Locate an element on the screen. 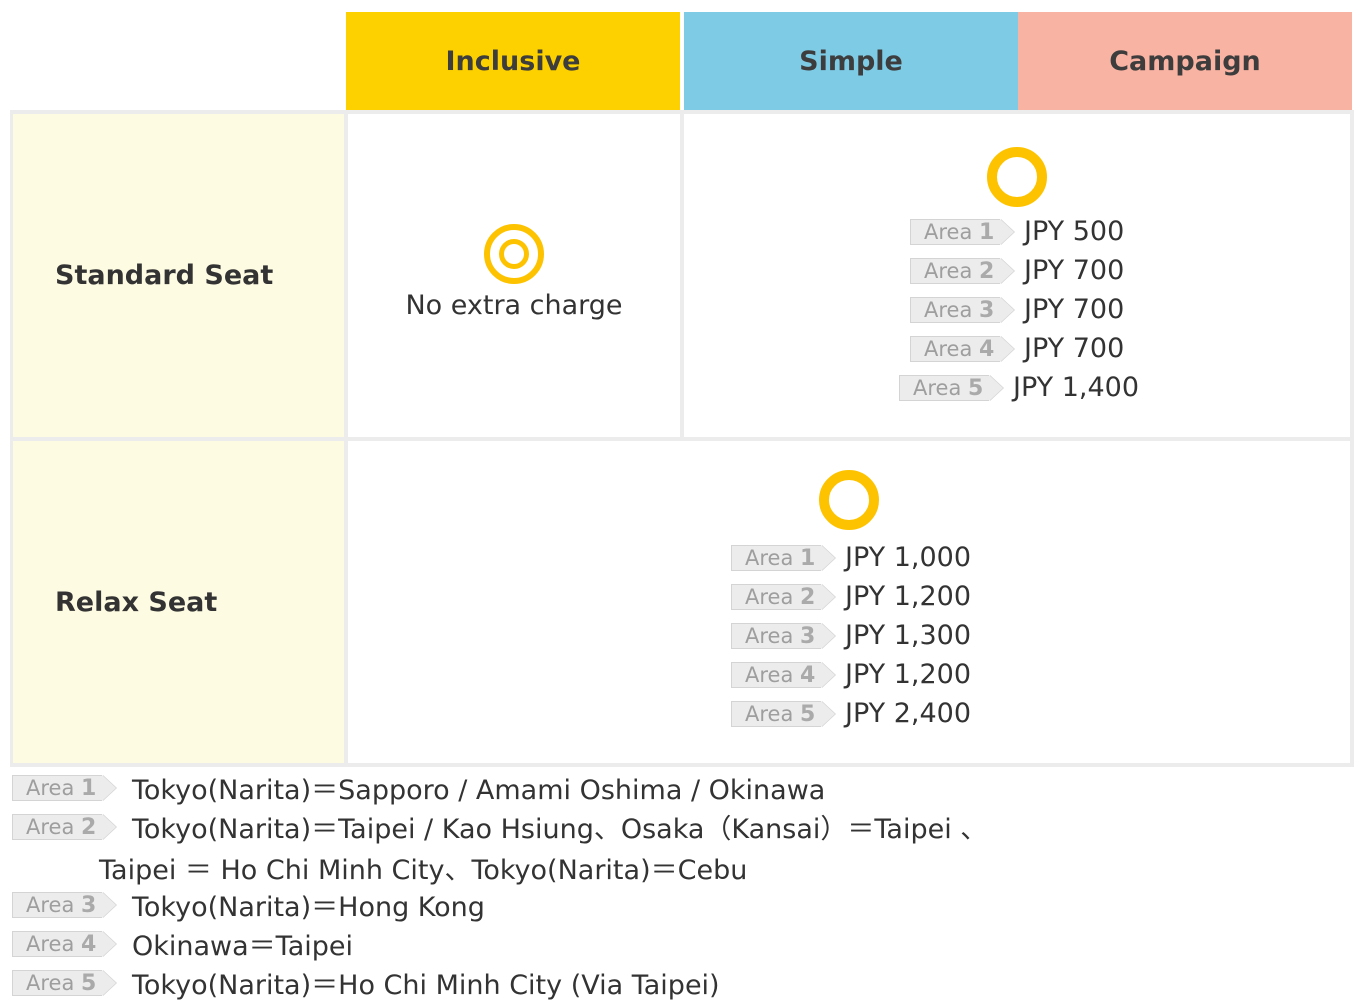  header-inclusive-label: Inclusive is located at coordinates (513, 61).